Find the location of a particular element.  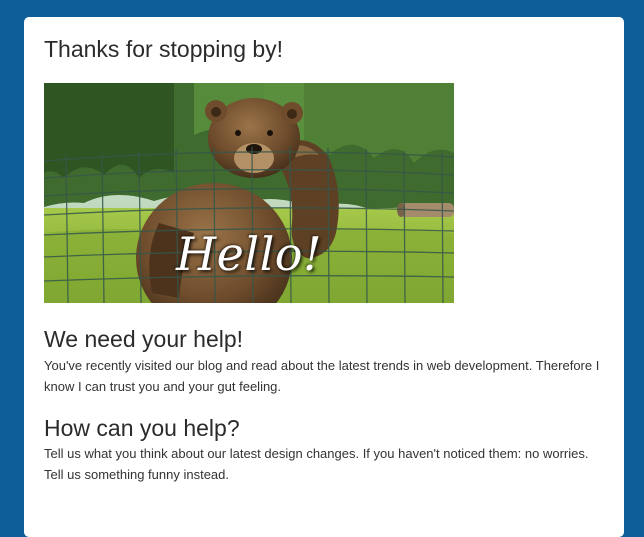

section-heading-need-help: We need your help! is located at coordinates (144, 339).